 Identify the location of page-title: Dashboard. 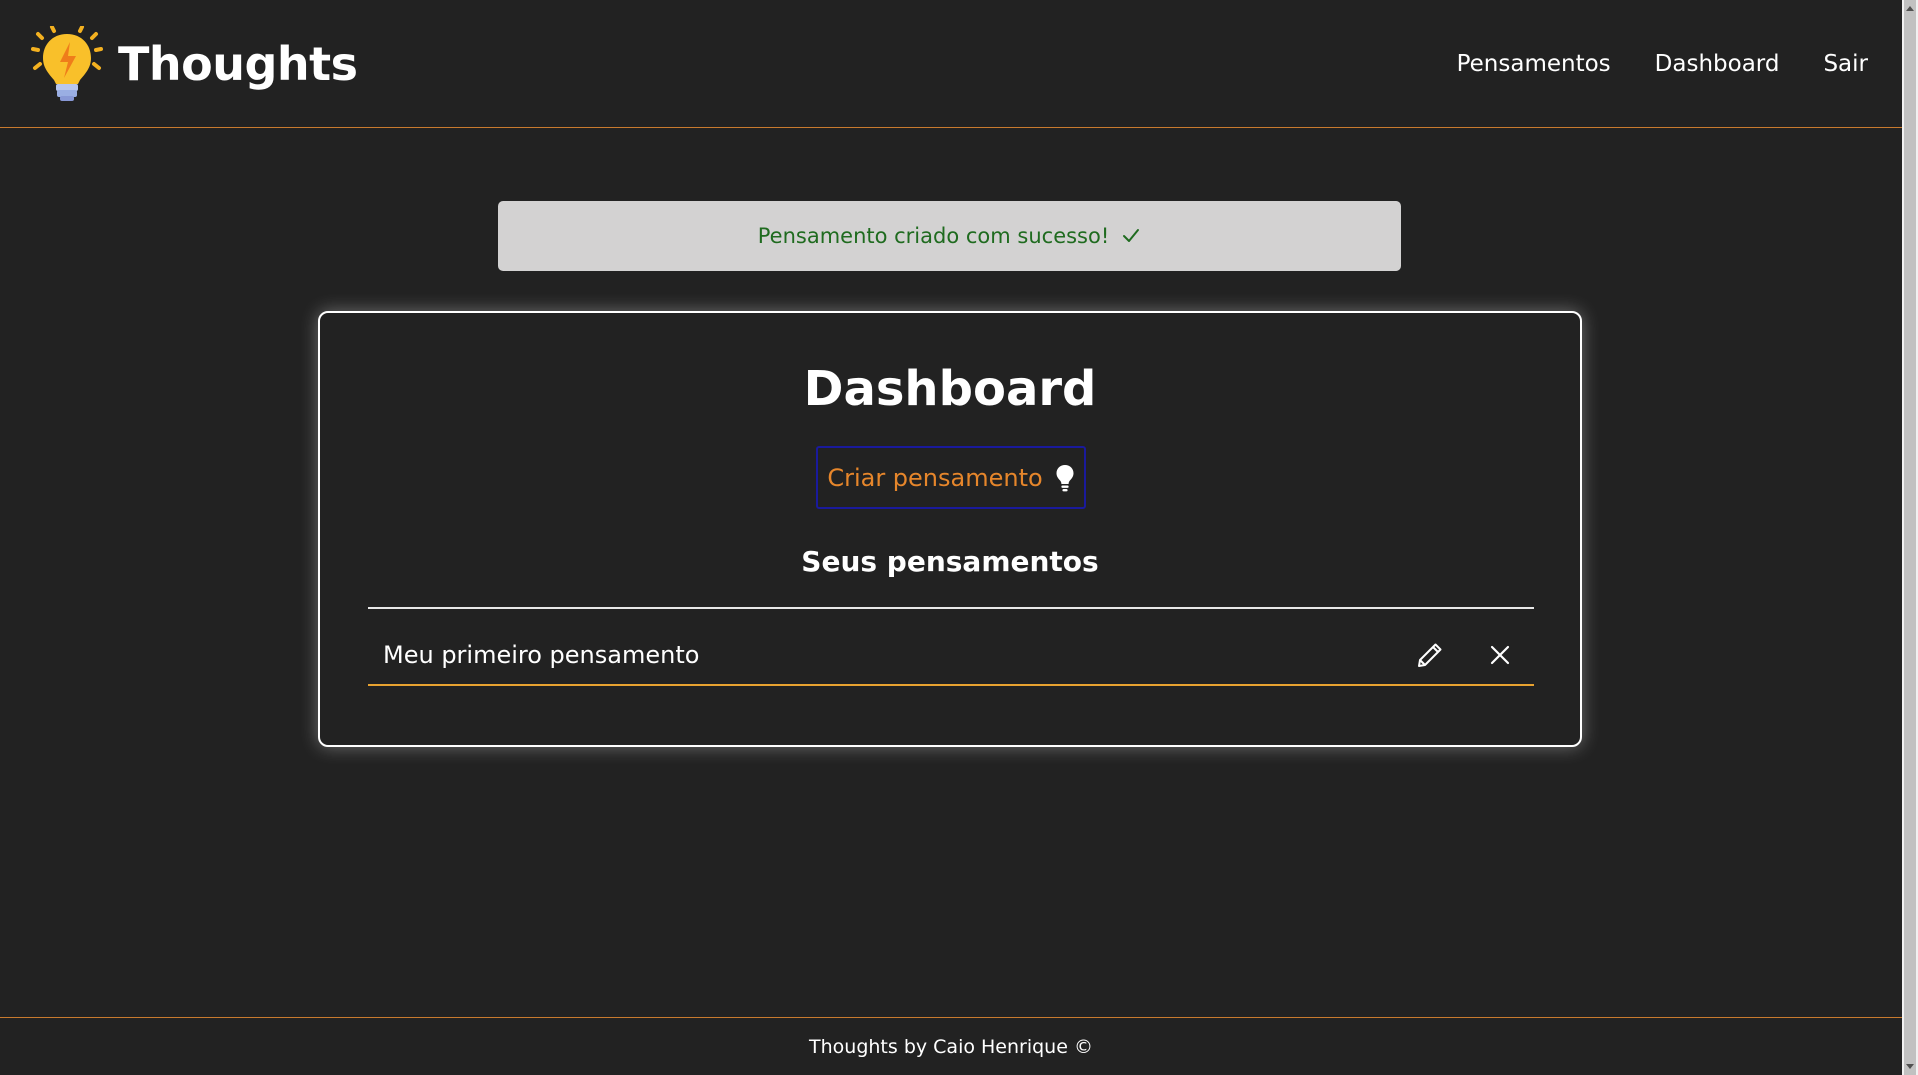
(950, 389).